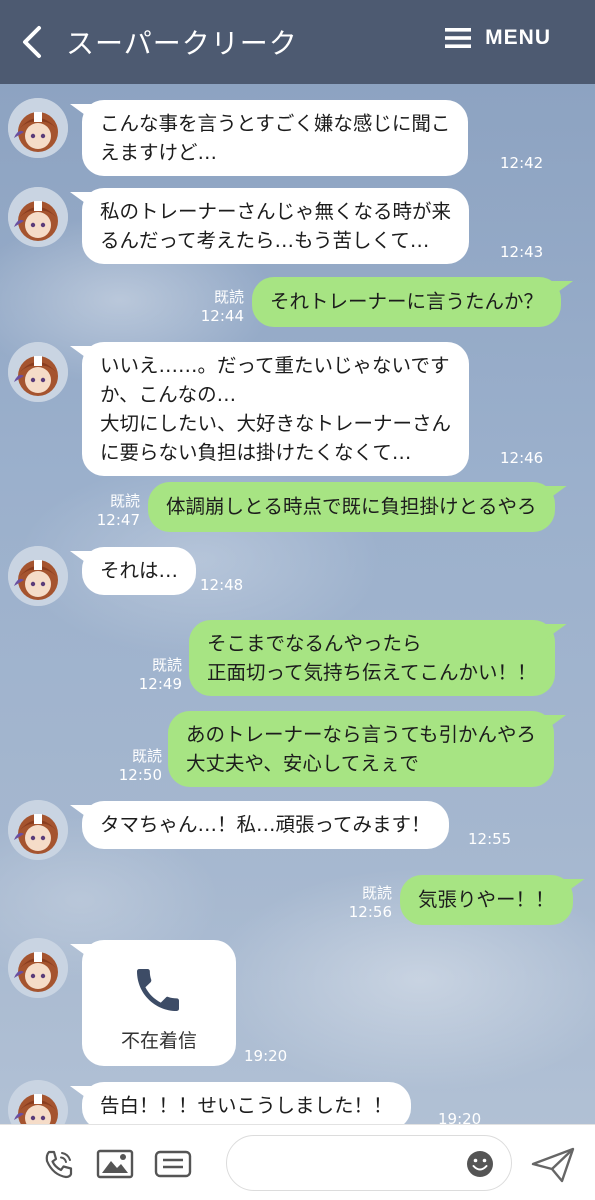 This screenshot has width=595, height=1200. I want to click on send-icon, so click(553, 1165).